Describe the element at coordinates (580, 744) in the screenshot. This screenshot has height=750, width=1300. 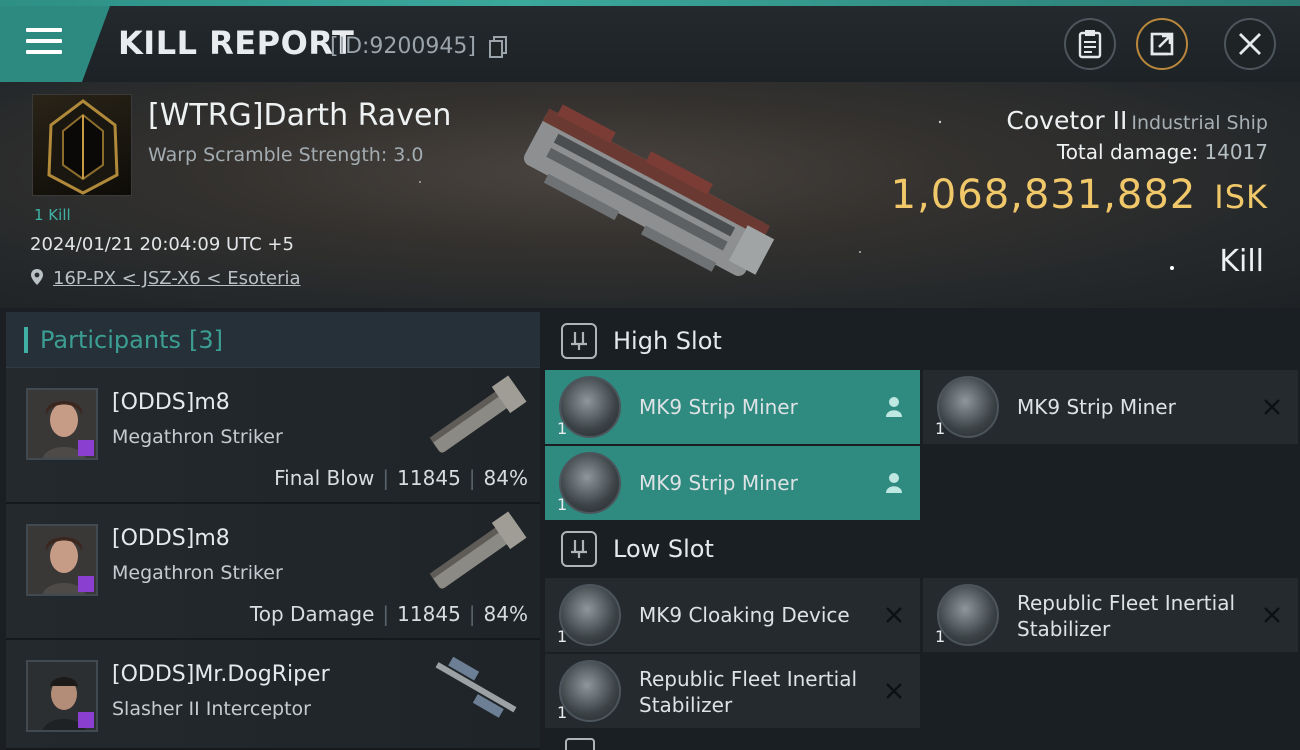
I see `next-slot-icon` at that location.